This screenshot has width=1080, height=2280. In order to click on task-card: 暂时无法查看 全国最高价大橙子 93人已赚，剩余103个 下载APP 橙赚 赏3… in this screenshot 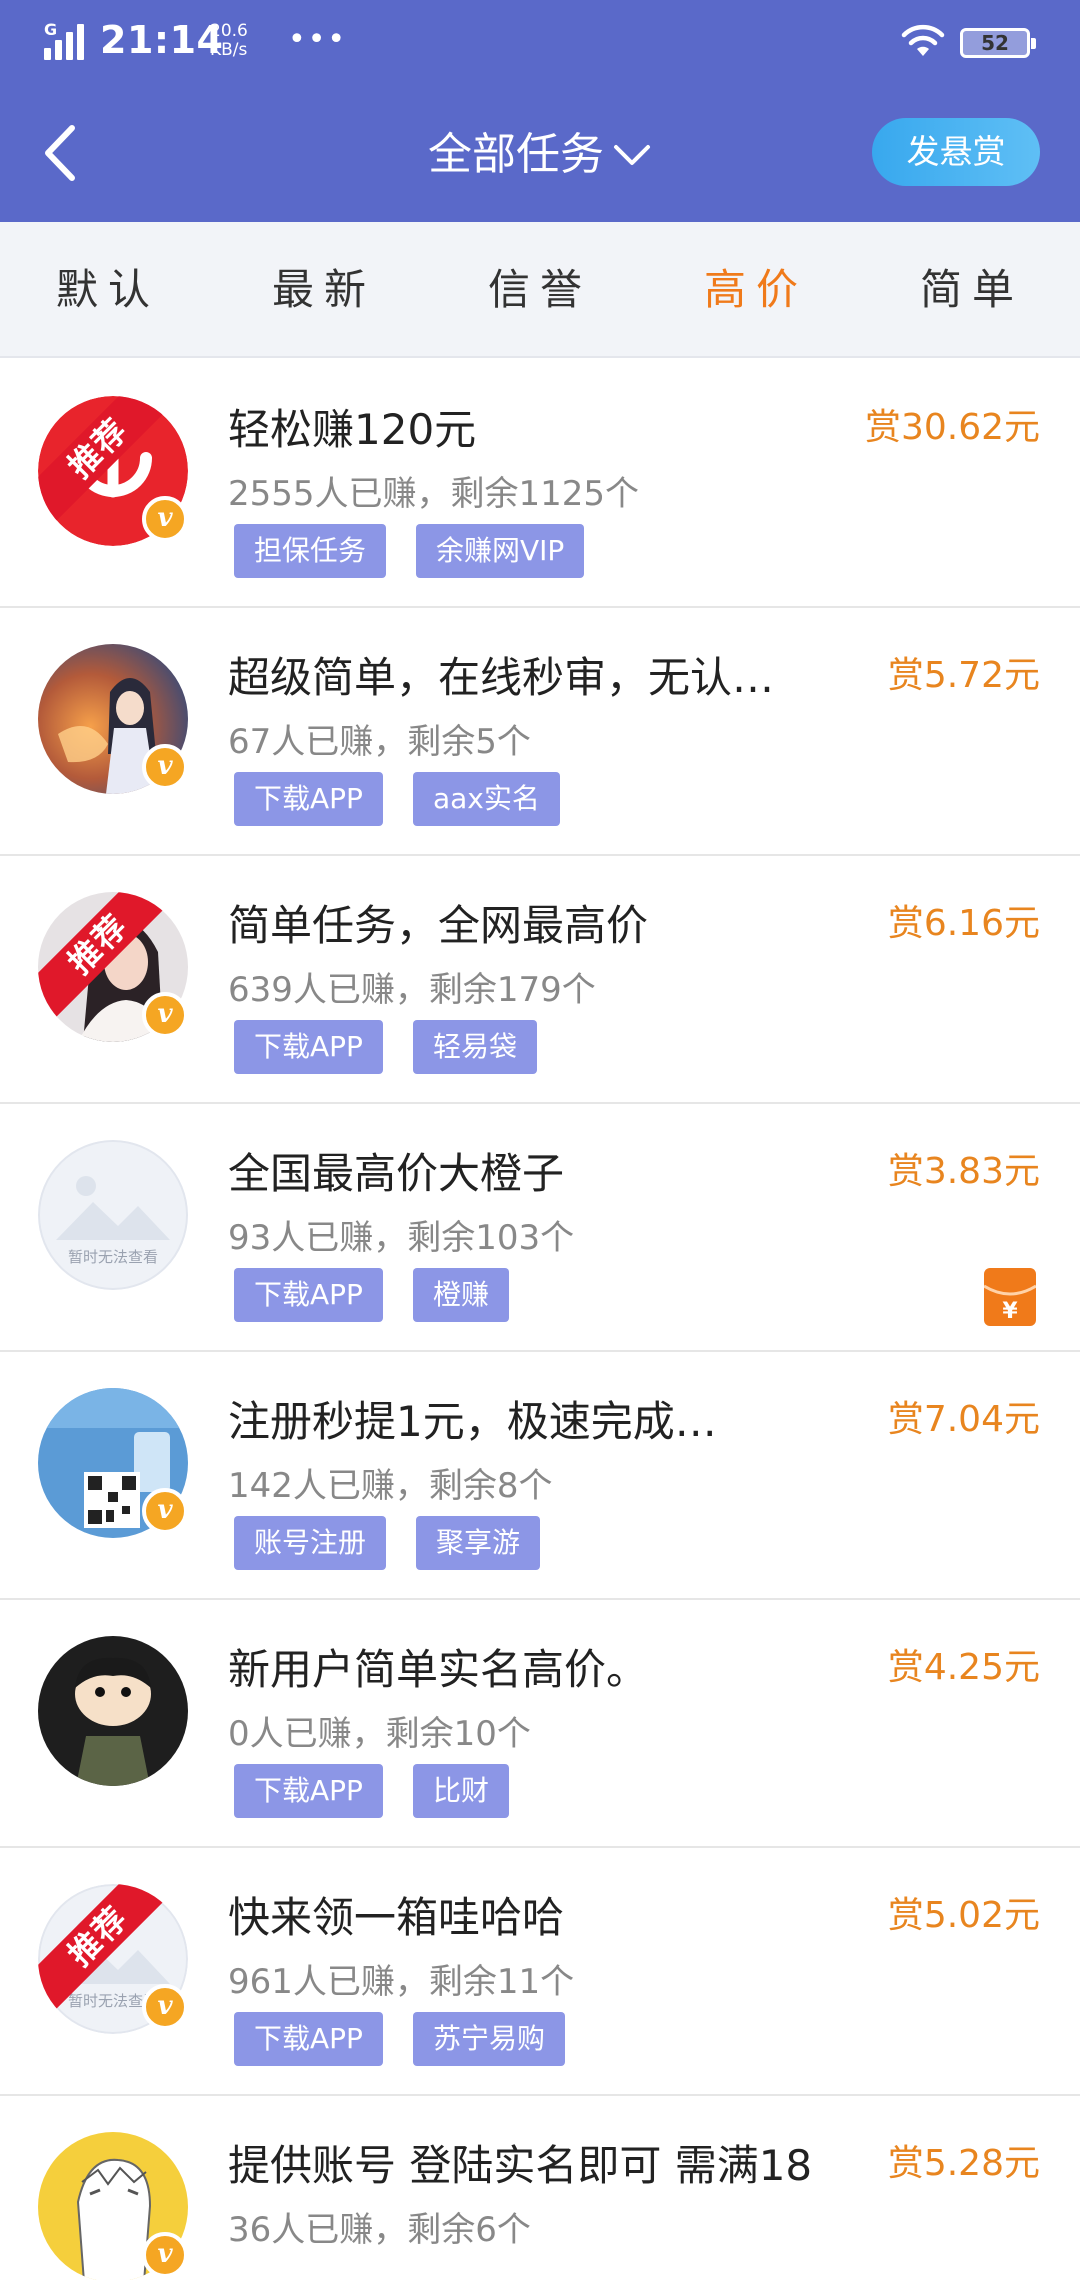, I will do `click(540, 1228)`.